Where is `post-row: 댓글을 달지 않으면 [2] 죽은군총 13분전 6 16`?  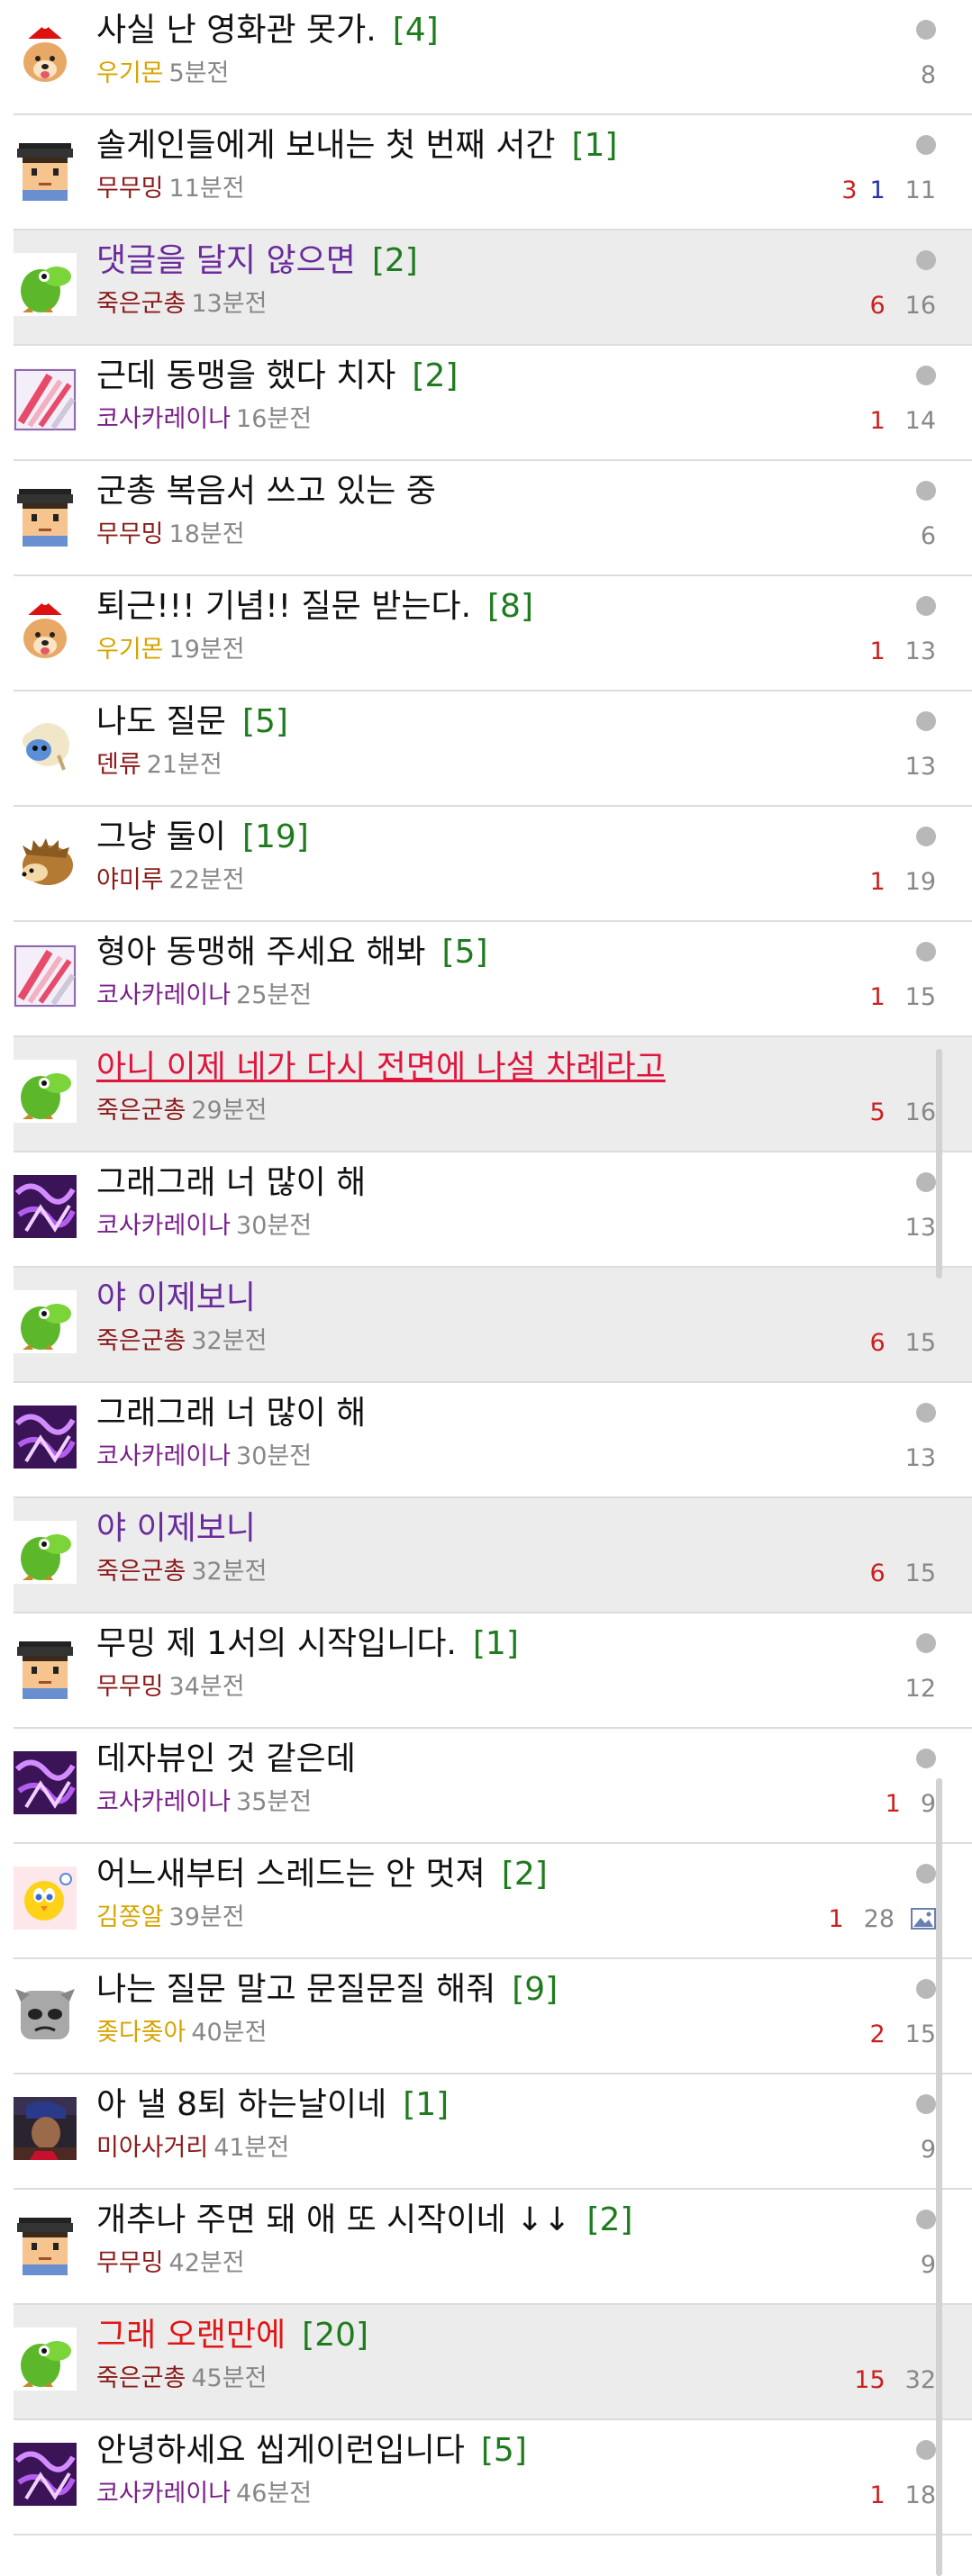 post-row: 댓글을 달지 않으면 [2] 죽은군총 13분전 6 16 is located at coordinates (493, 288).